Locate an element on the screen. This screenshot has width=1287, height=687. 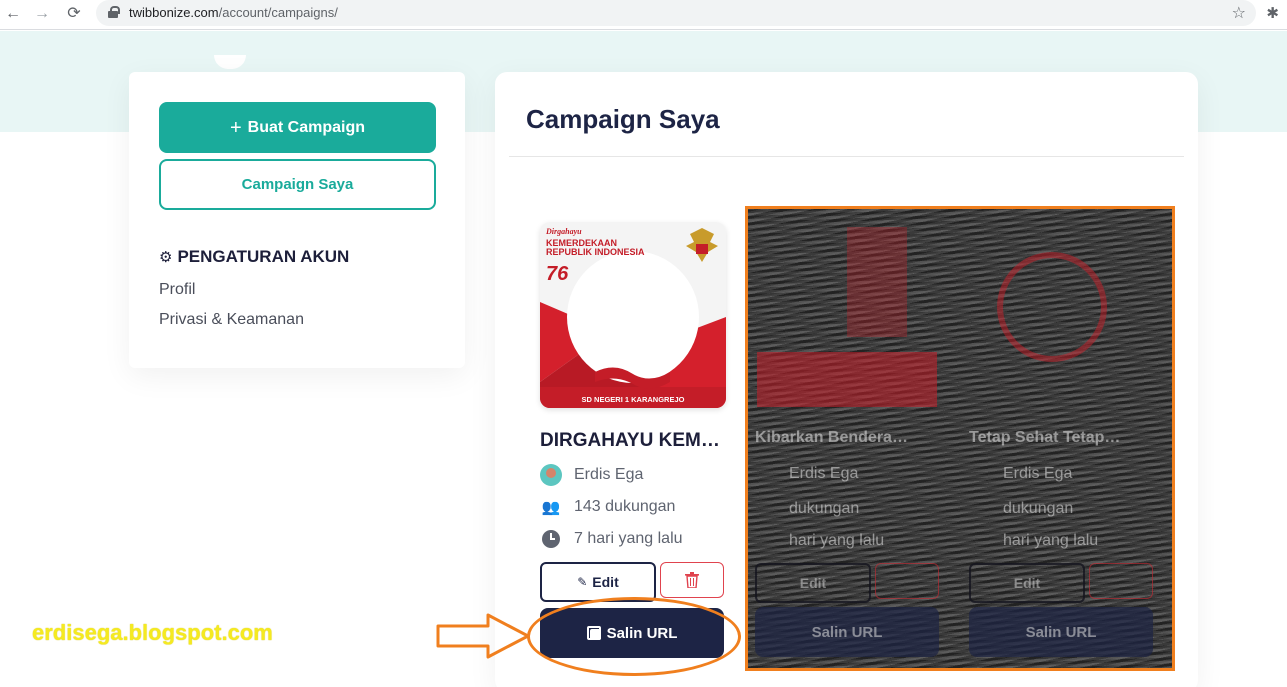
gear-icon: ⚙ is located at coordinates (166, 257).